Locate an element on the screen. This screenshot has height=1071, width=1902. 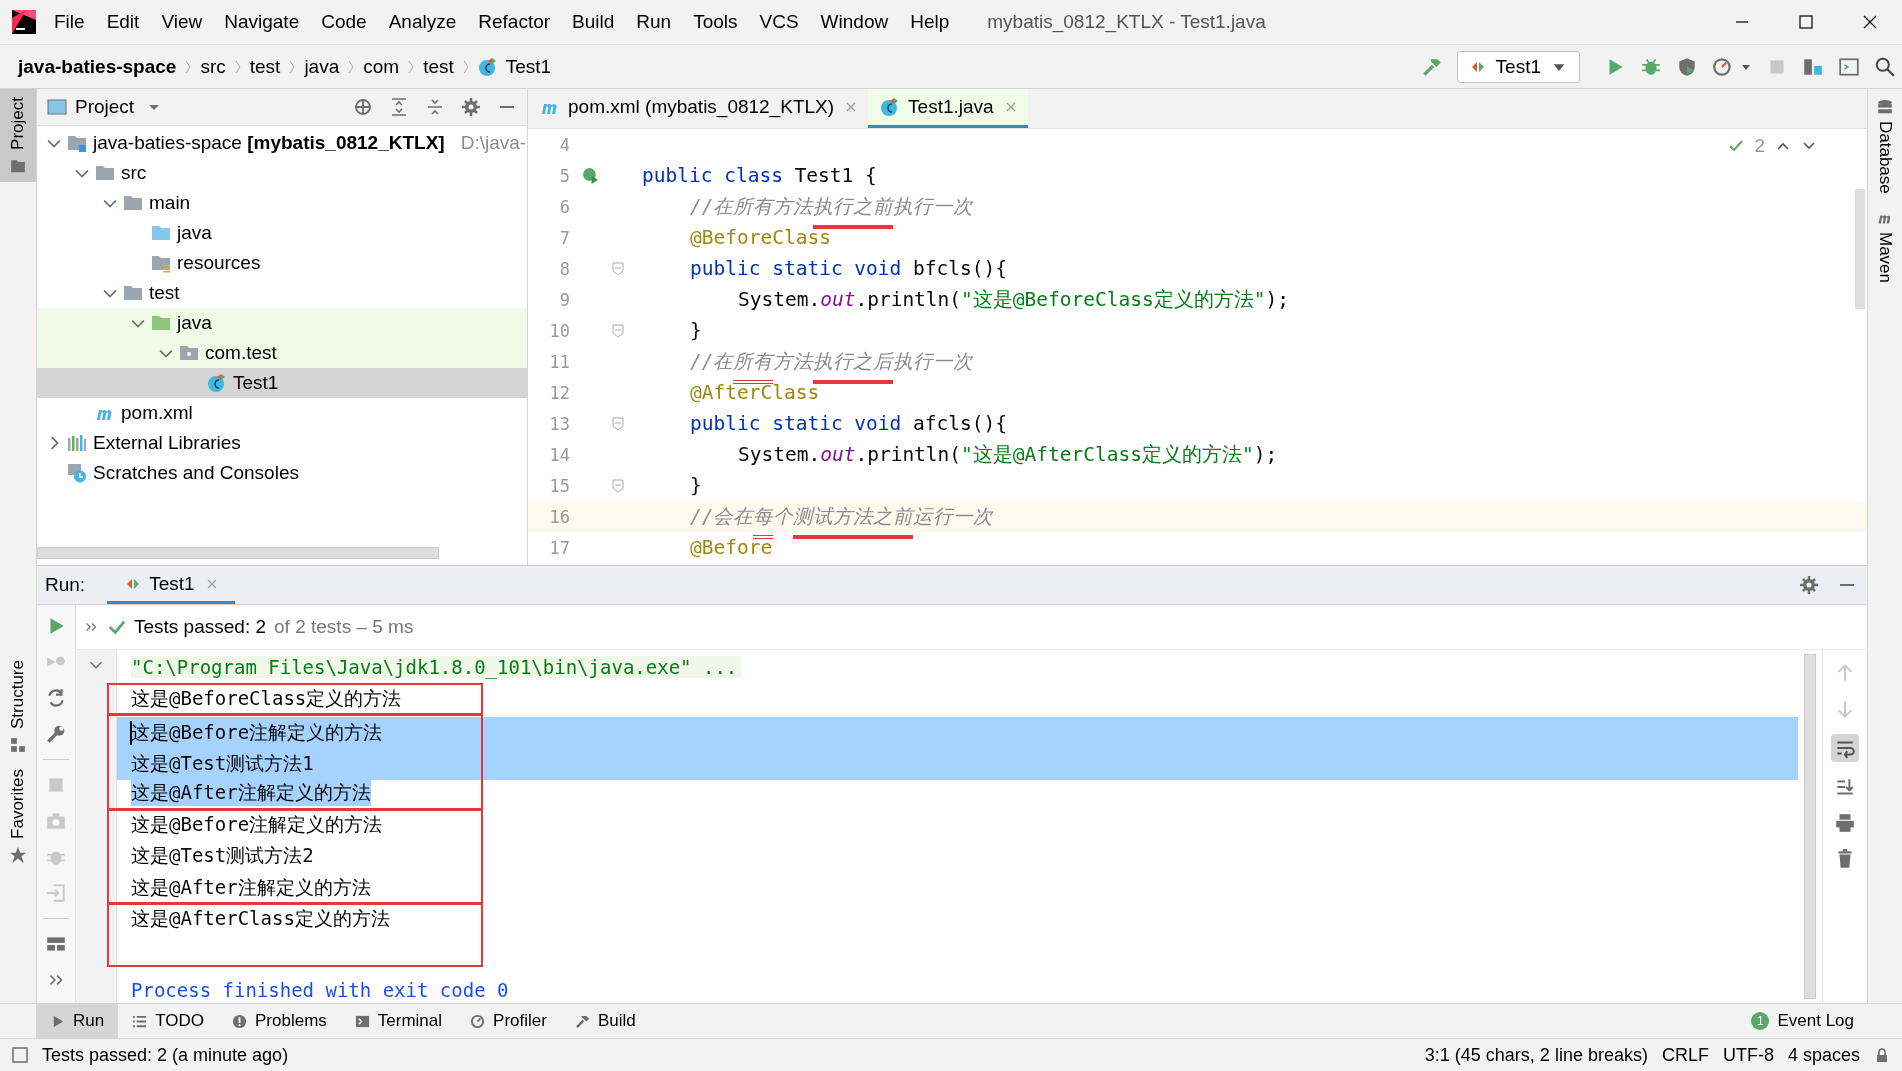
menu-item: View is located at coordinates (182, 22).